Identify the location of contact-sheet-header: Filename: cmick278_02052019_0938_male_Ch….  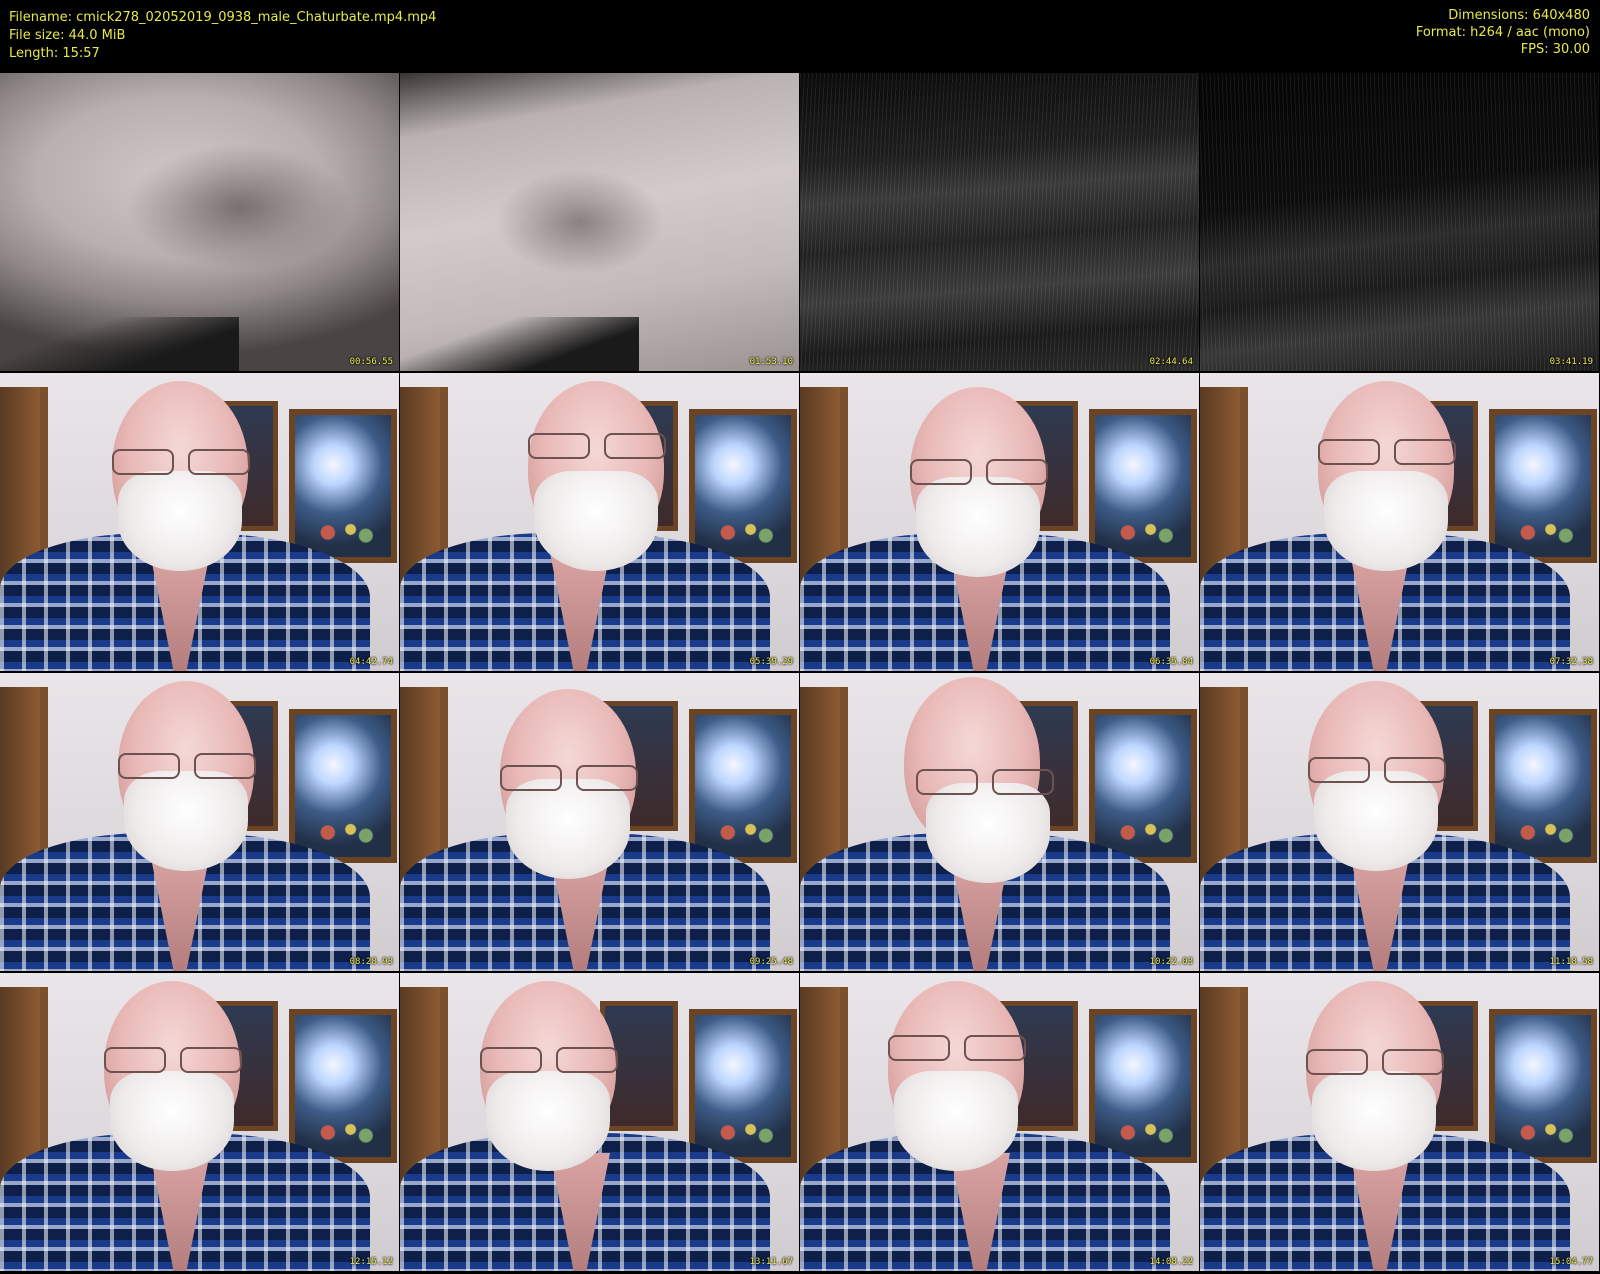
(800, 36).